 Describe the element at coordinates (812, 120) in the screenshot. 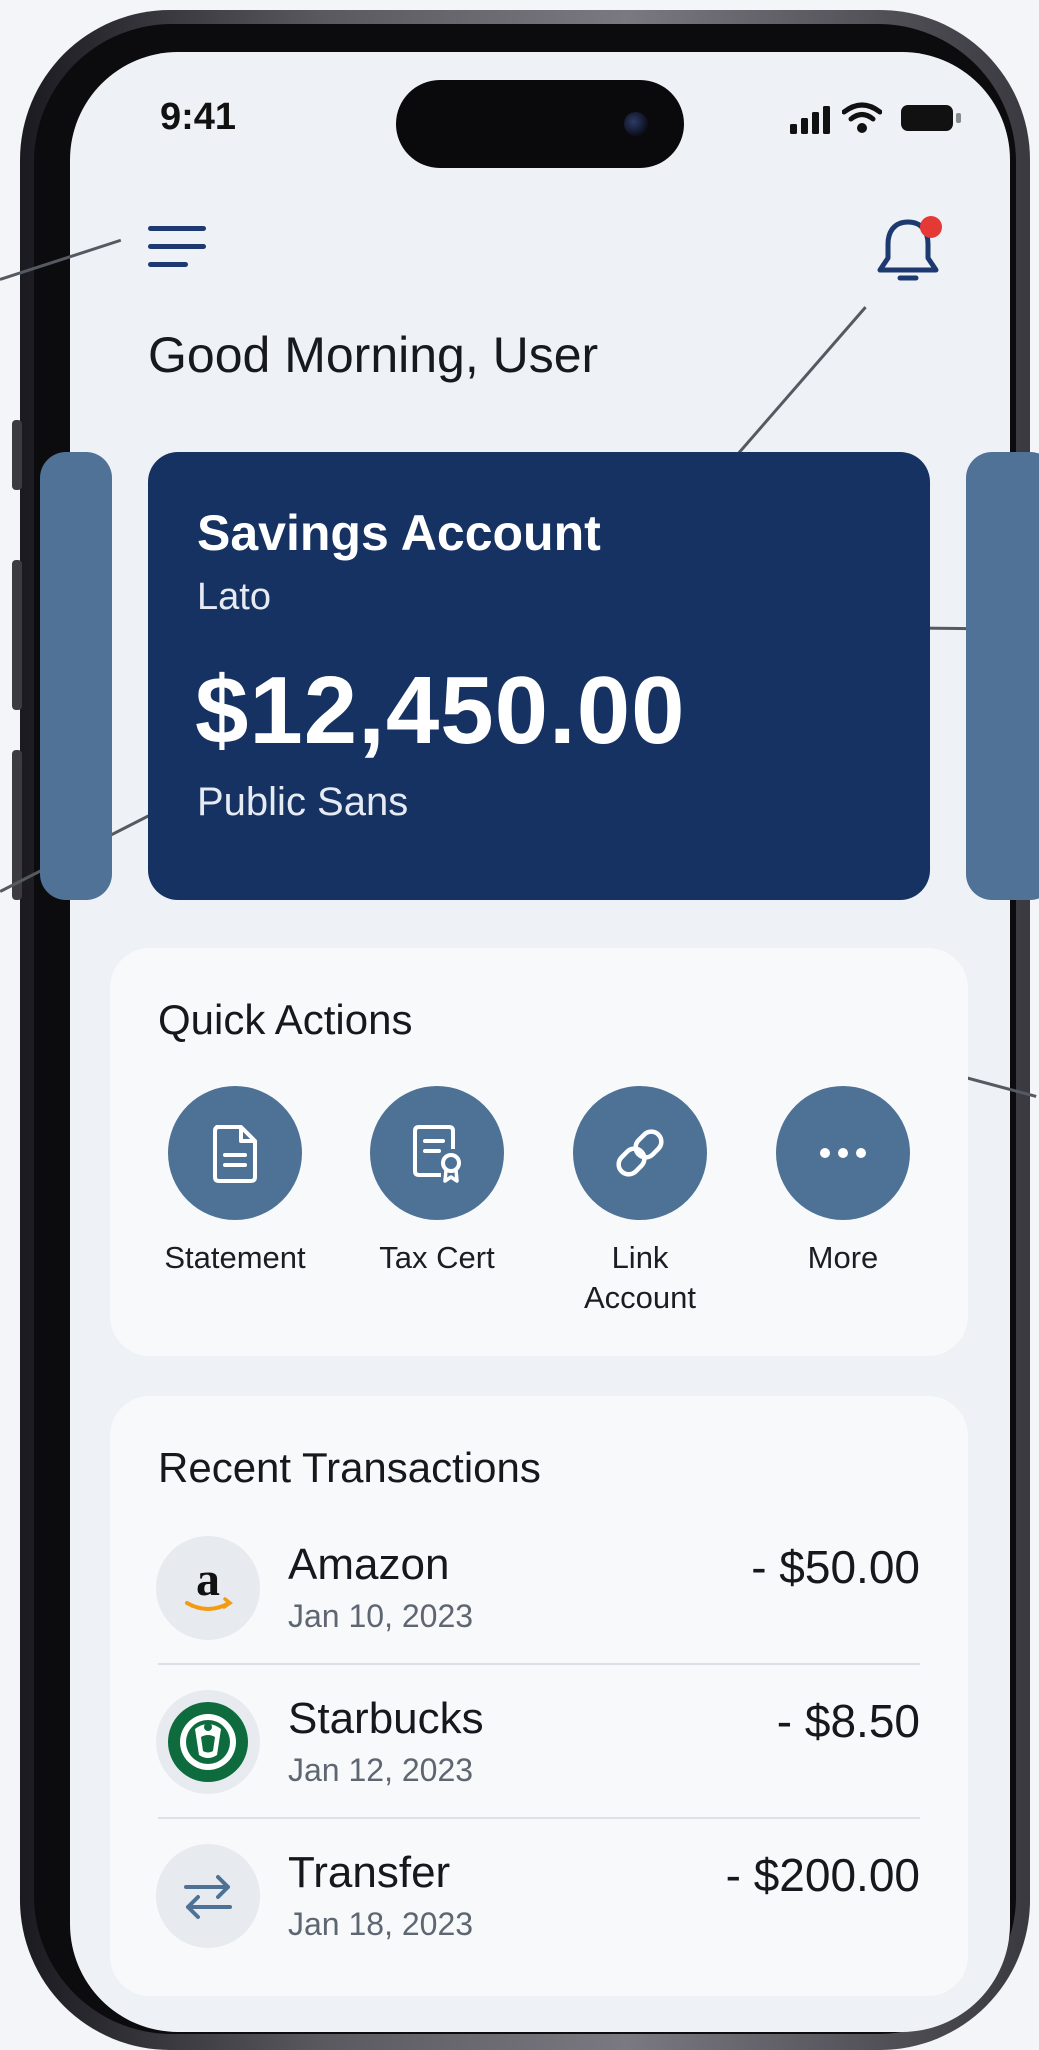

I see `signal-icon` at that location.